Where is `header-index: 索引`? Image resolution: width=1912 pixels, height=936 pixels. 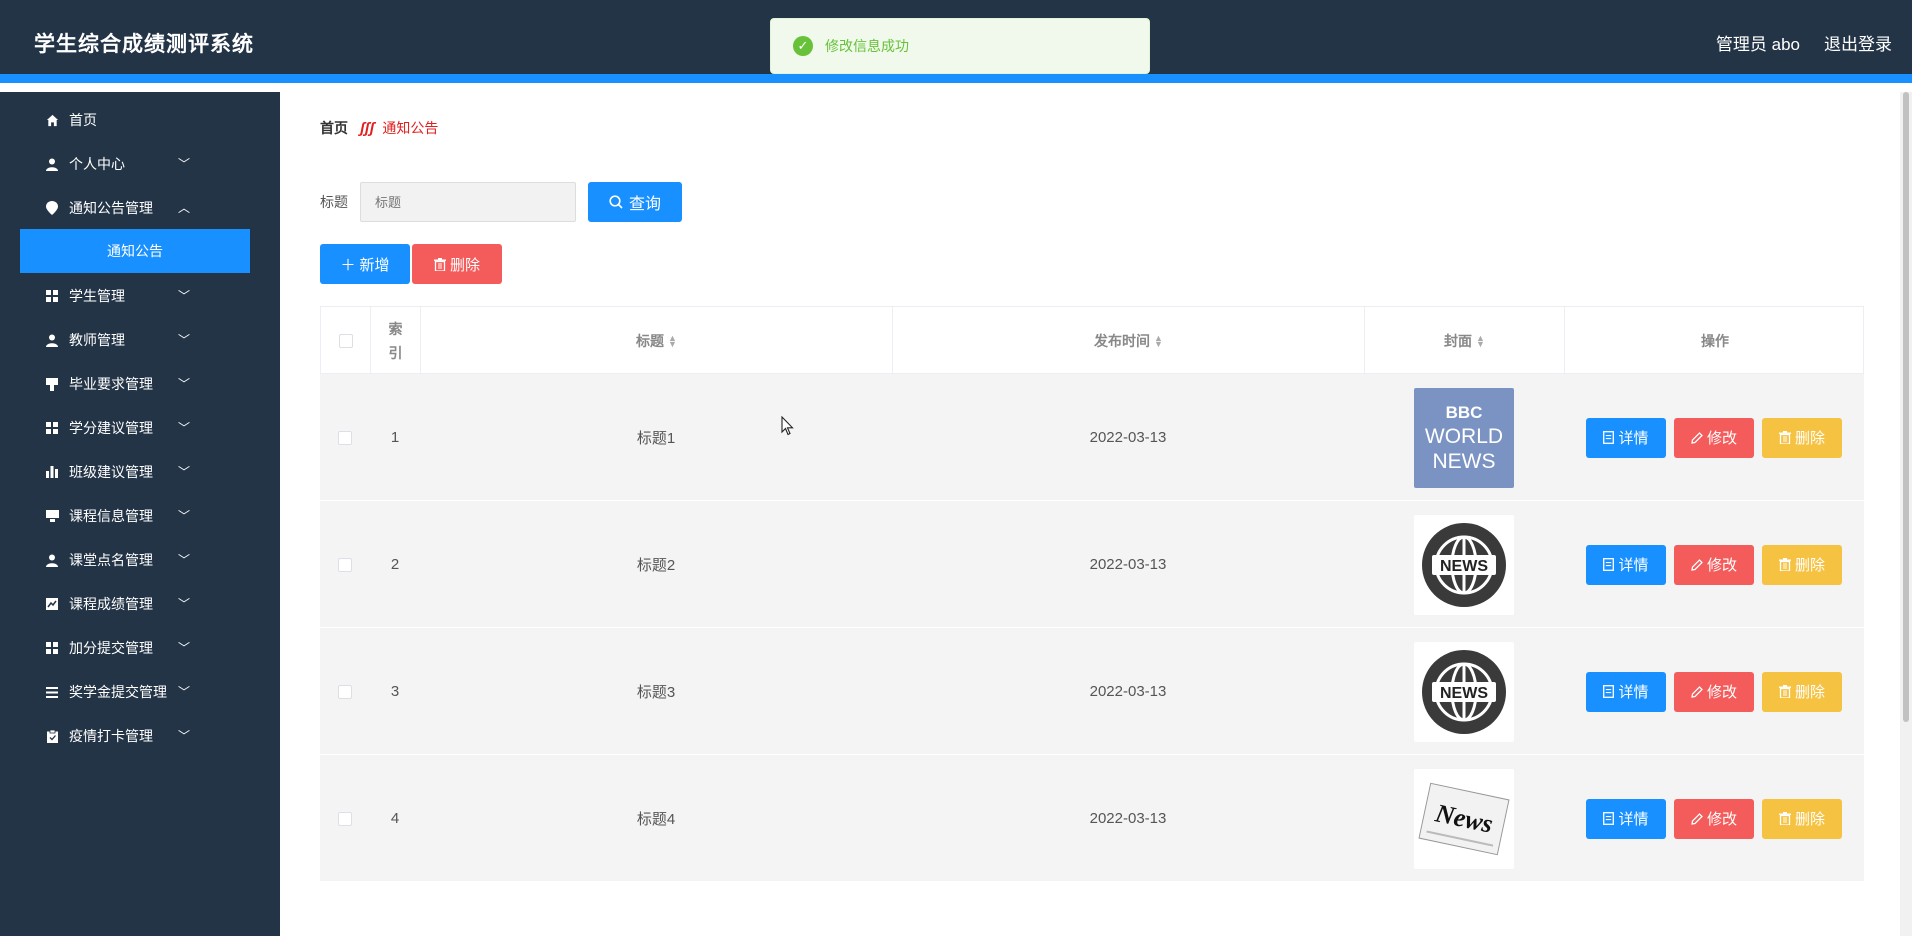 header-index: 索引 is located at coordinates (396, 341).